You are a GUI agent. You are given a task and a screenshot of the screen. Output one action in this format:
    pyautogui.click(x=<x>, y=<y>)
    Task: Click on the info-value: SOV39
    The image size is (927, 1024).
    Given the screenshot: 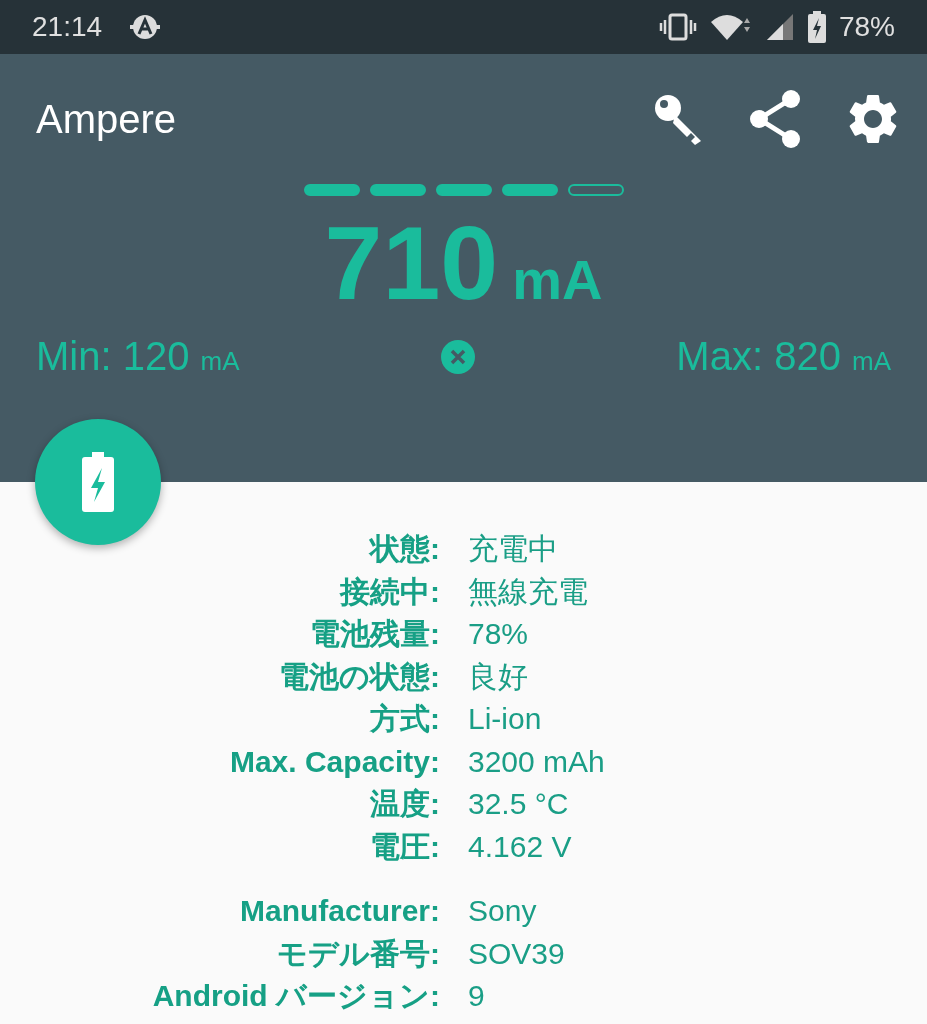 What is the action you would take?
    pyautogui.click(x=517, y=953)
    